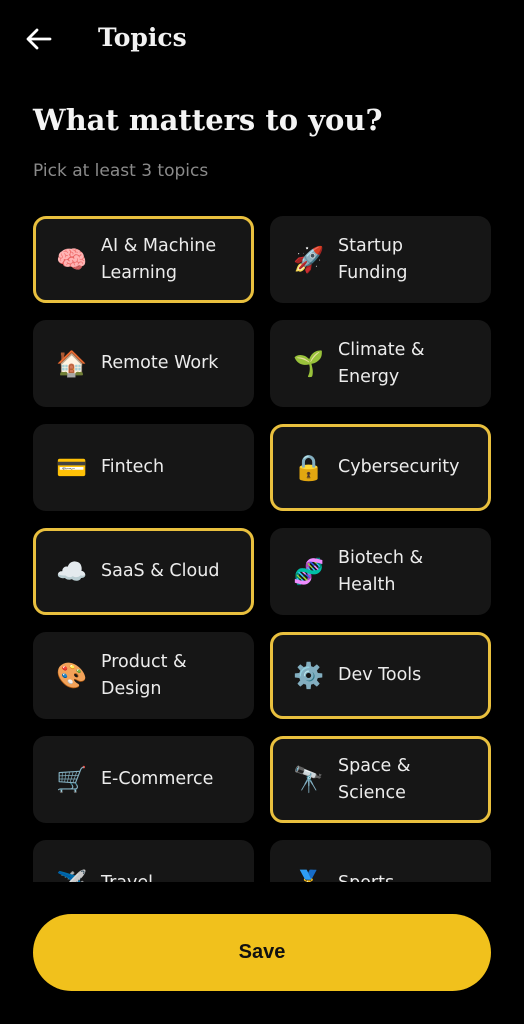 This screenshot has width=524, height=1024. Describe the element at coordinates (160, 571) in the screenshot. I see `topic-label: SaaS & Cloud` at that location.